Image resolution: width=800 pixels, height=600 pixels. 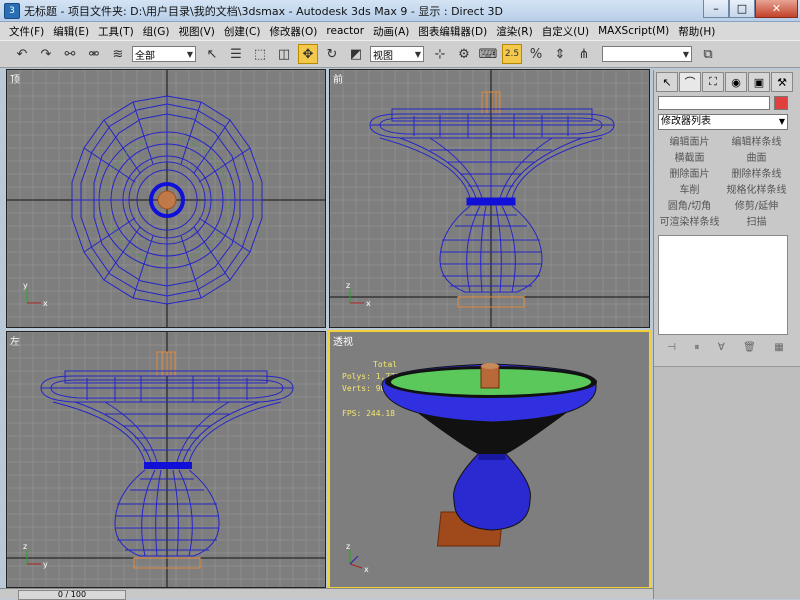 I want to click on edit-spline-button: 编辑样条线, so click(x=756, y=143).